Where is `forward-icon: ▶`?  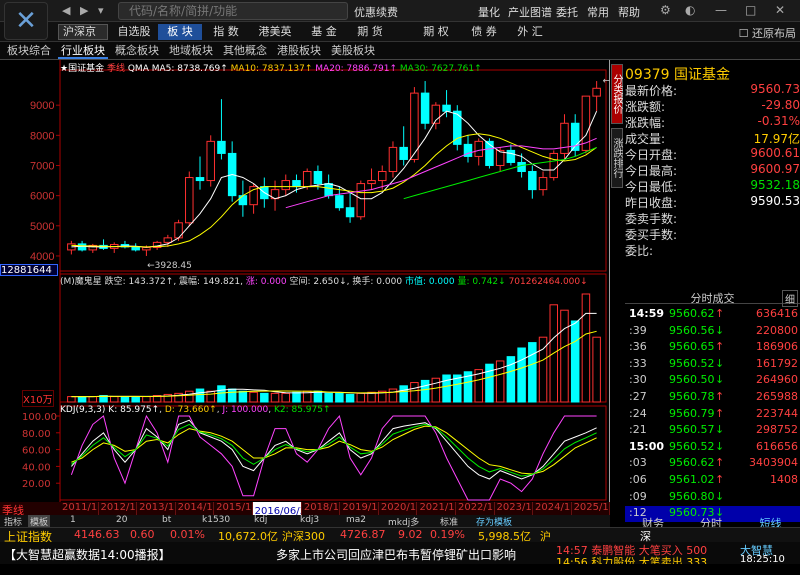
forward-icon: ▶ is located at coordinates (84, 10).